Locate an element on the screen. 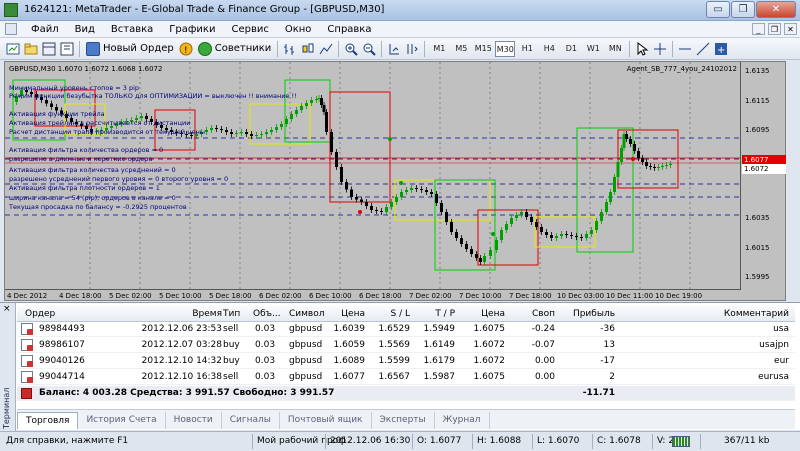 The image size is (800, 451). cell-profit: 13 is located at coordinates (609, 345).